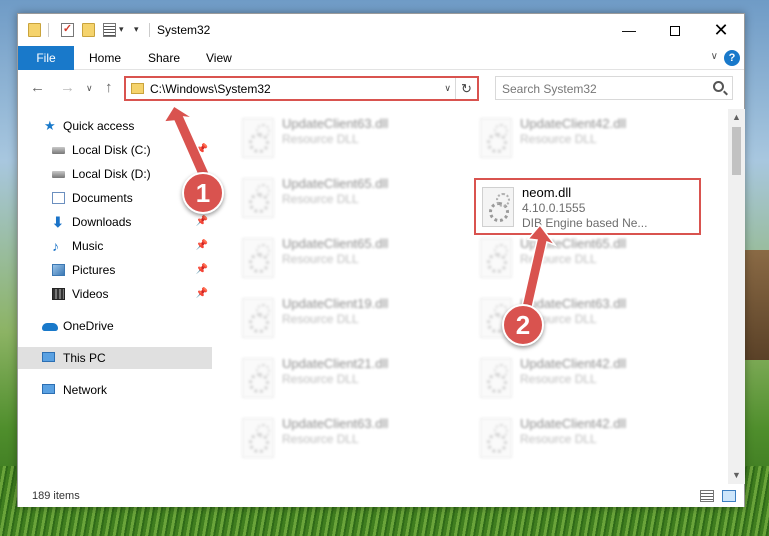 This screenshot has height=536, width=769. Describe the element at coordinates (736, 296) in the screenshot. I see `vertical-scrollbar: ▲ ▼` at that location.